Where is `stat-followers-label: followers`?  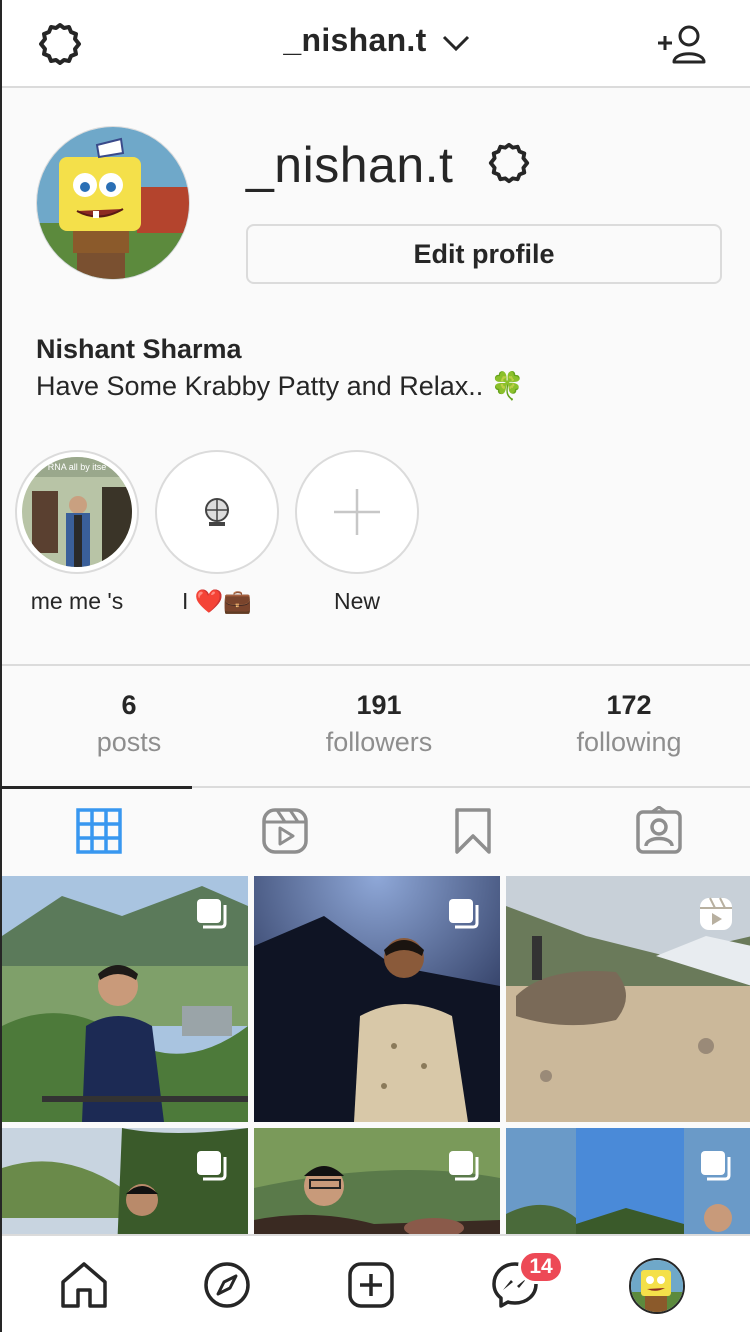 stat-followers-label: followers is located at coordinates (379, 742).